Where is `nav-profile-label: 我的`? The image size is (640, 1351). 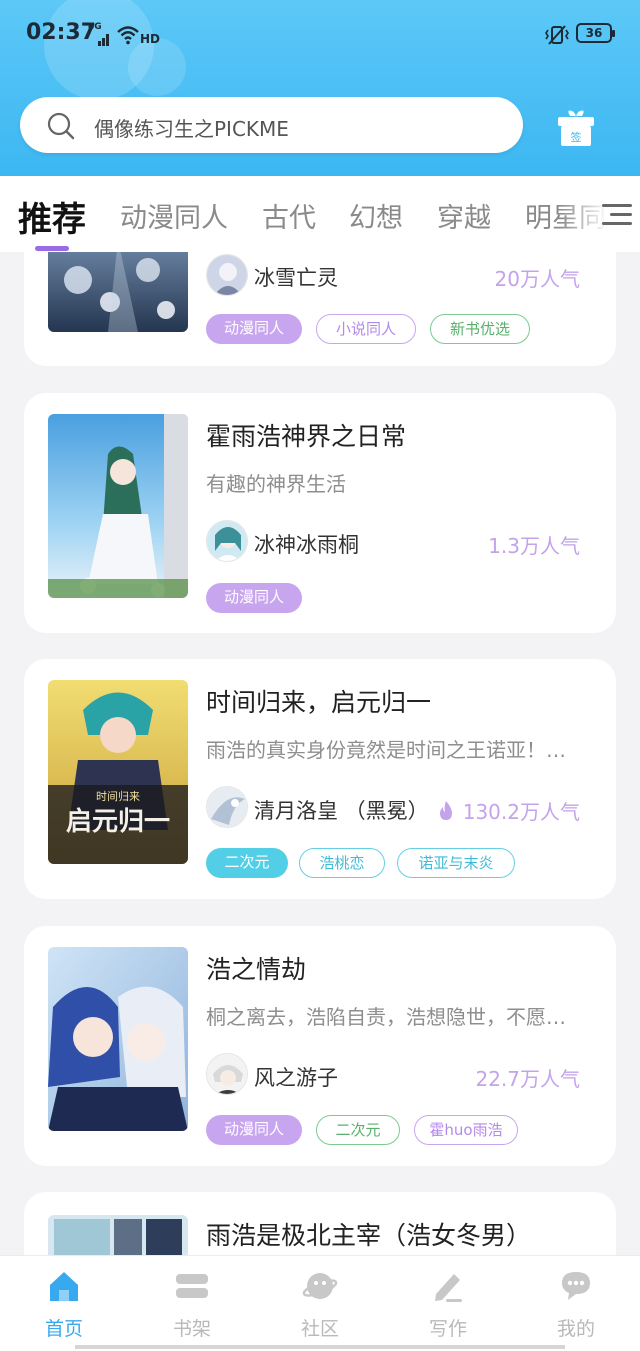
nav-profile-label: 我的 is located at coordinates (575, 1329).